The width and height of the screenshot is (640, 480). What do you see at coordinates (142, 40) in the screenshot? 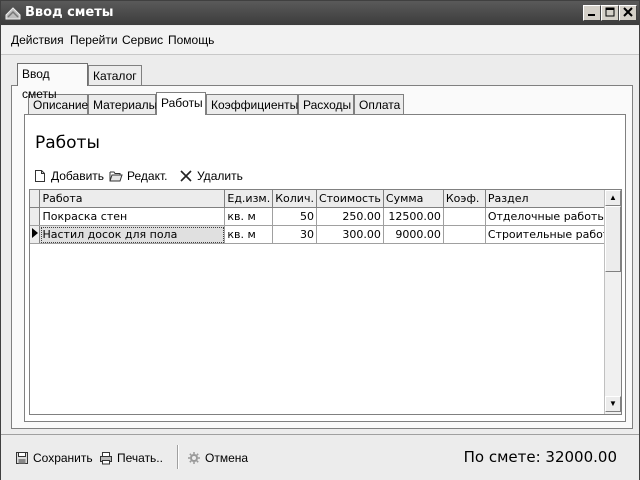
I see `menu-service: Сервис` at bounding box center [142, 40].